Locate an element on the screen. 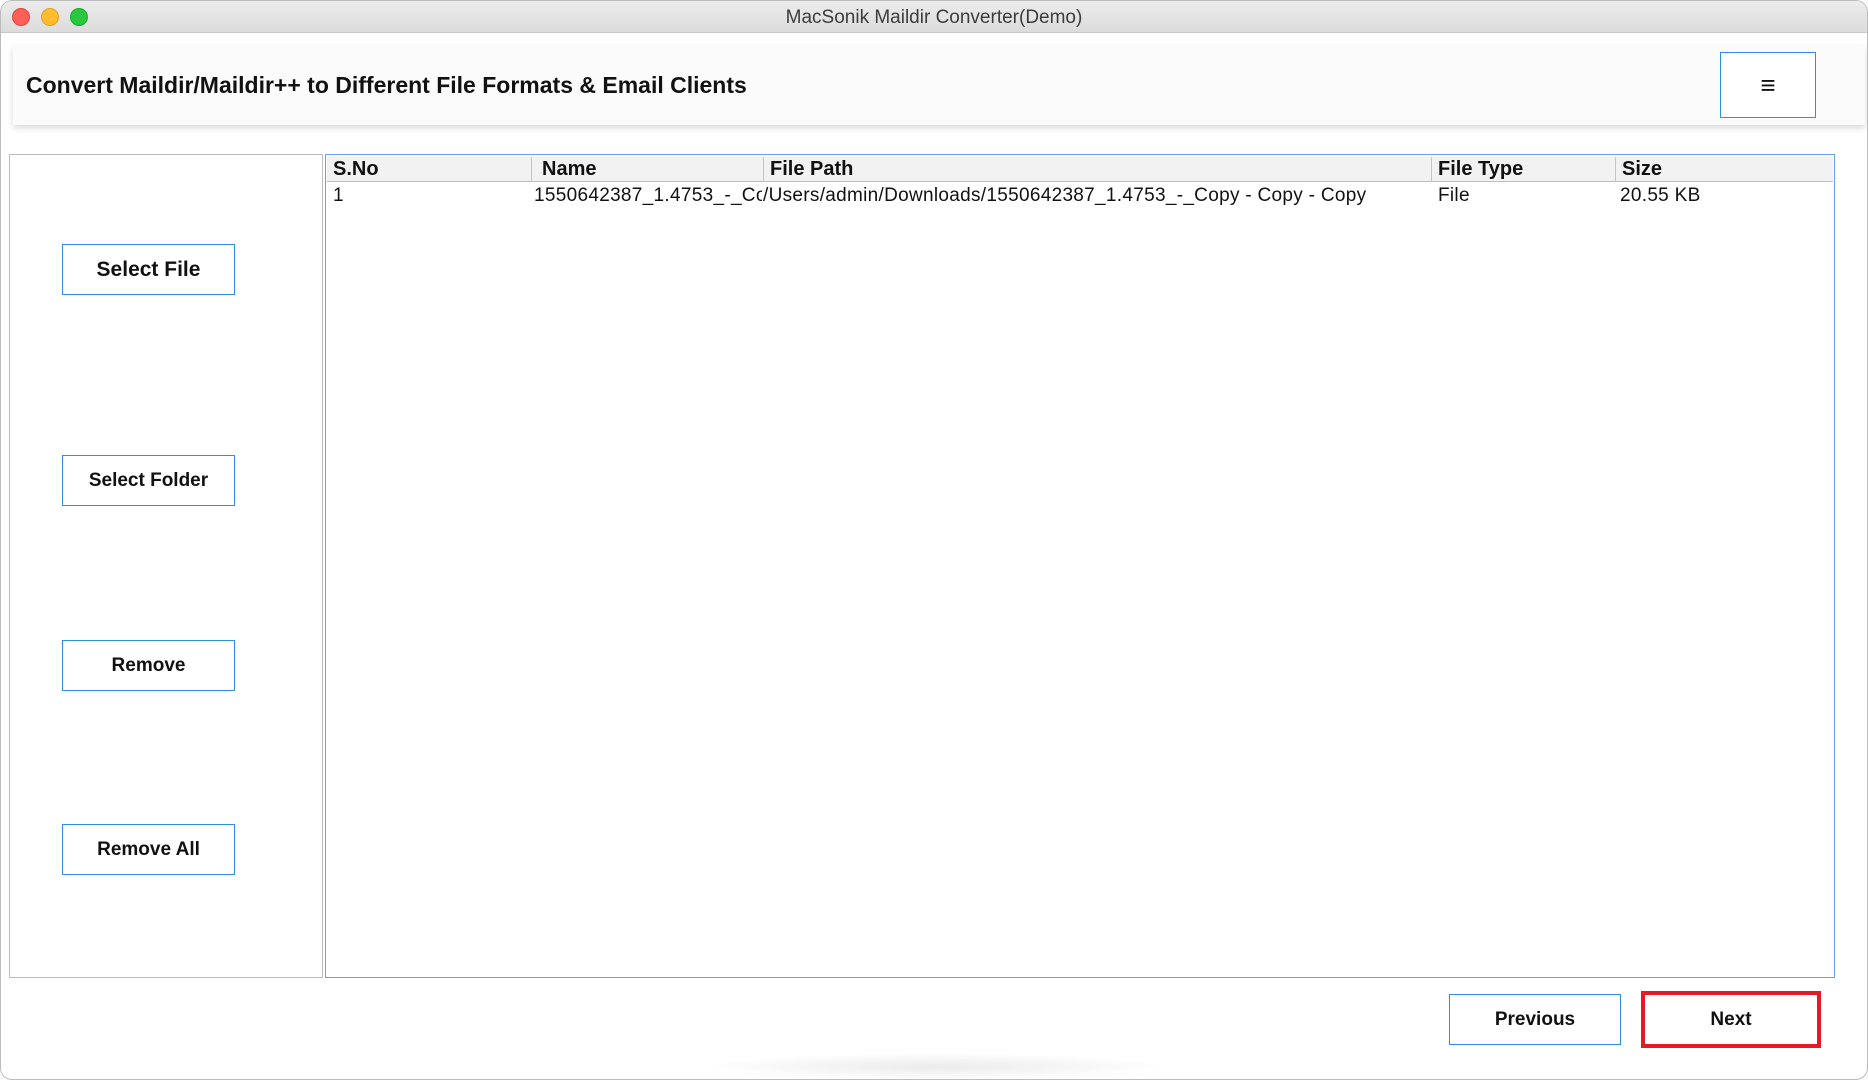 The width and height of the screenshot is (1868, 1080). cell-size: 20.55 KB is located at coordinates (1660, 195).